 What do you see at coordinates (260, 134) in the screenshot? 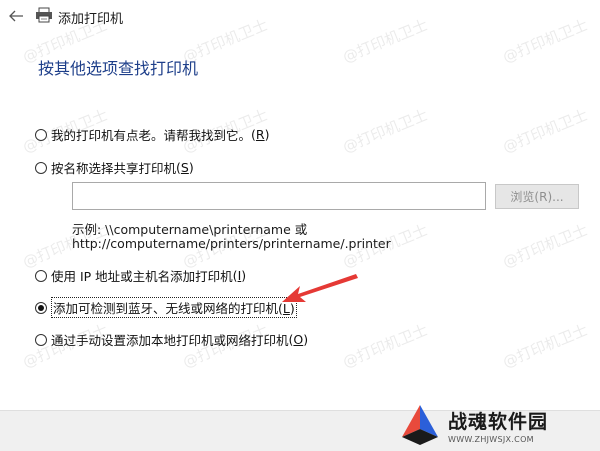
I see `option-accel: R` at bounding box center [260, 134].